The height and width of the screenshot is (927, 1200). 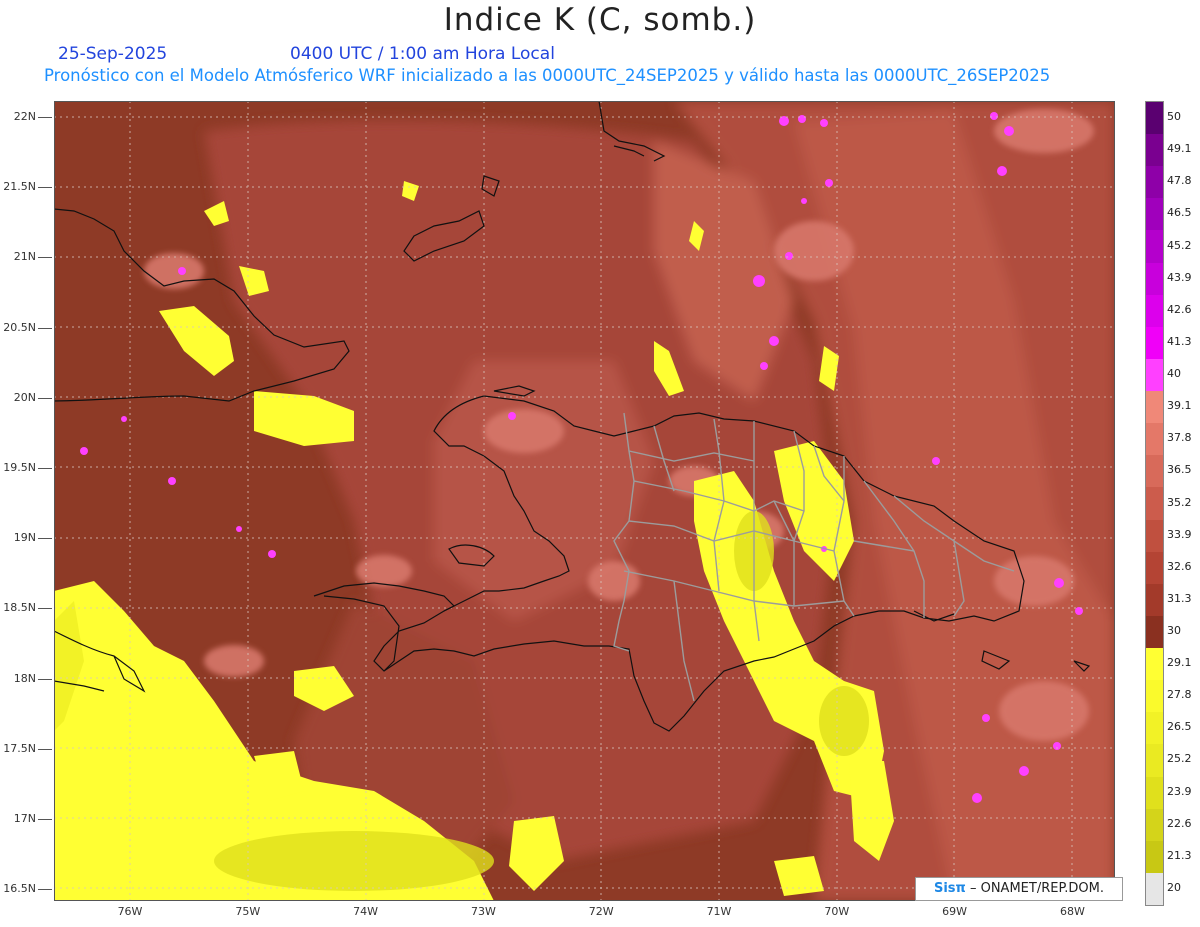 What do you see at coordinates (130, 911) in the screenshot?
I see `lon-label: 76W` at bounding box center [130, 911].